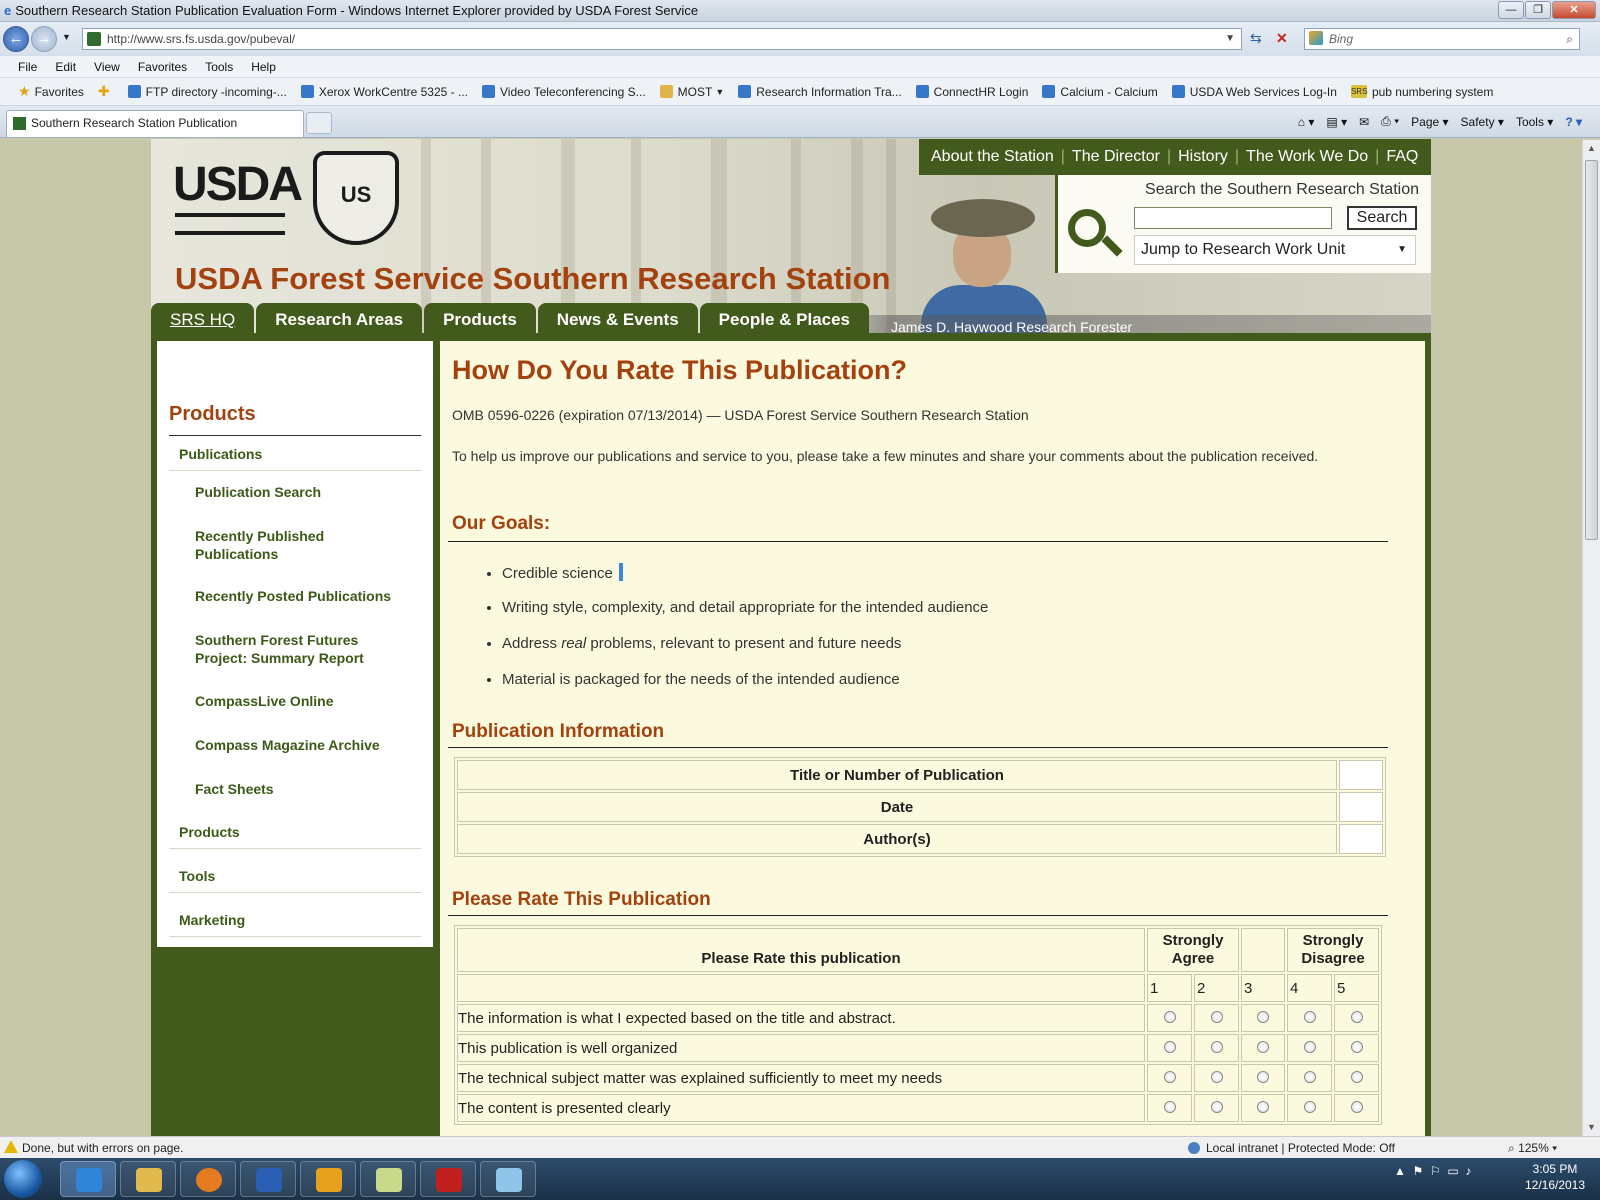 The height and width of the screenshot is (1200, 1600). Describe the element at coordinates (1282, 38) in the screenshot. I see `stop-icon: ✕` at that location.